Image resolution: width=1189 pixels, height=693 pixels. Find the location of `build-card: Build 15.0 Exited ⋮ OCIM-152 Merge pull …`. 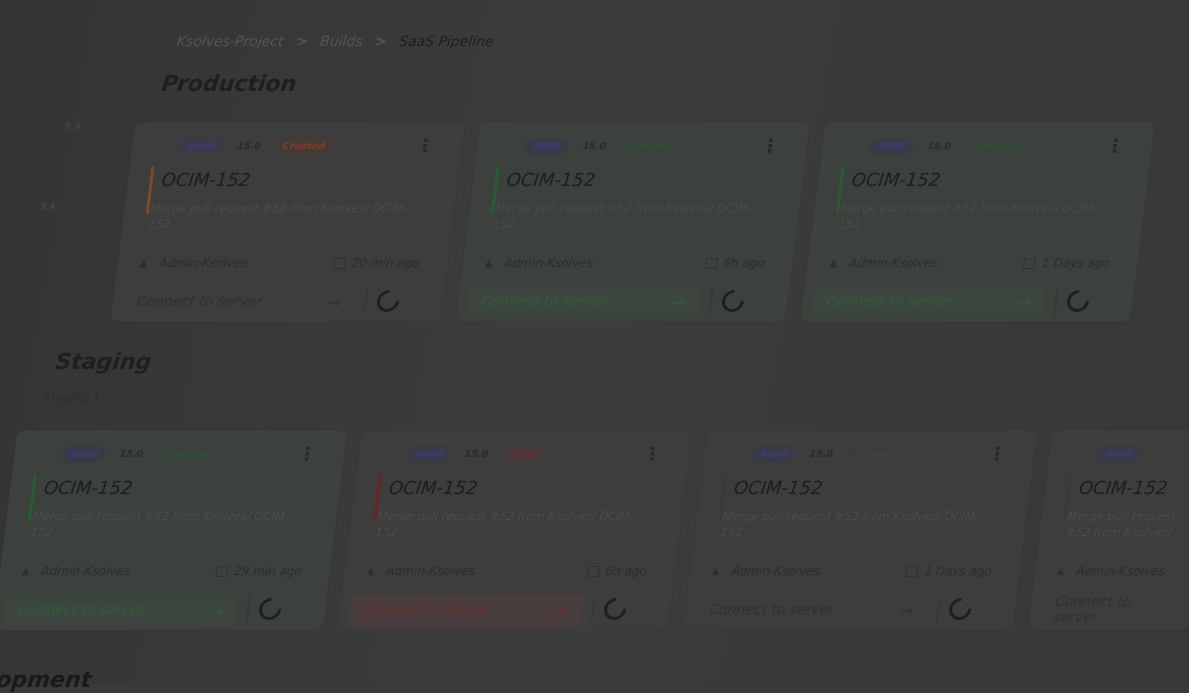

build-card: Build 15.0 Exited ⋮ OCIM-152 Merge pull … is located at coordinates (860, 530).